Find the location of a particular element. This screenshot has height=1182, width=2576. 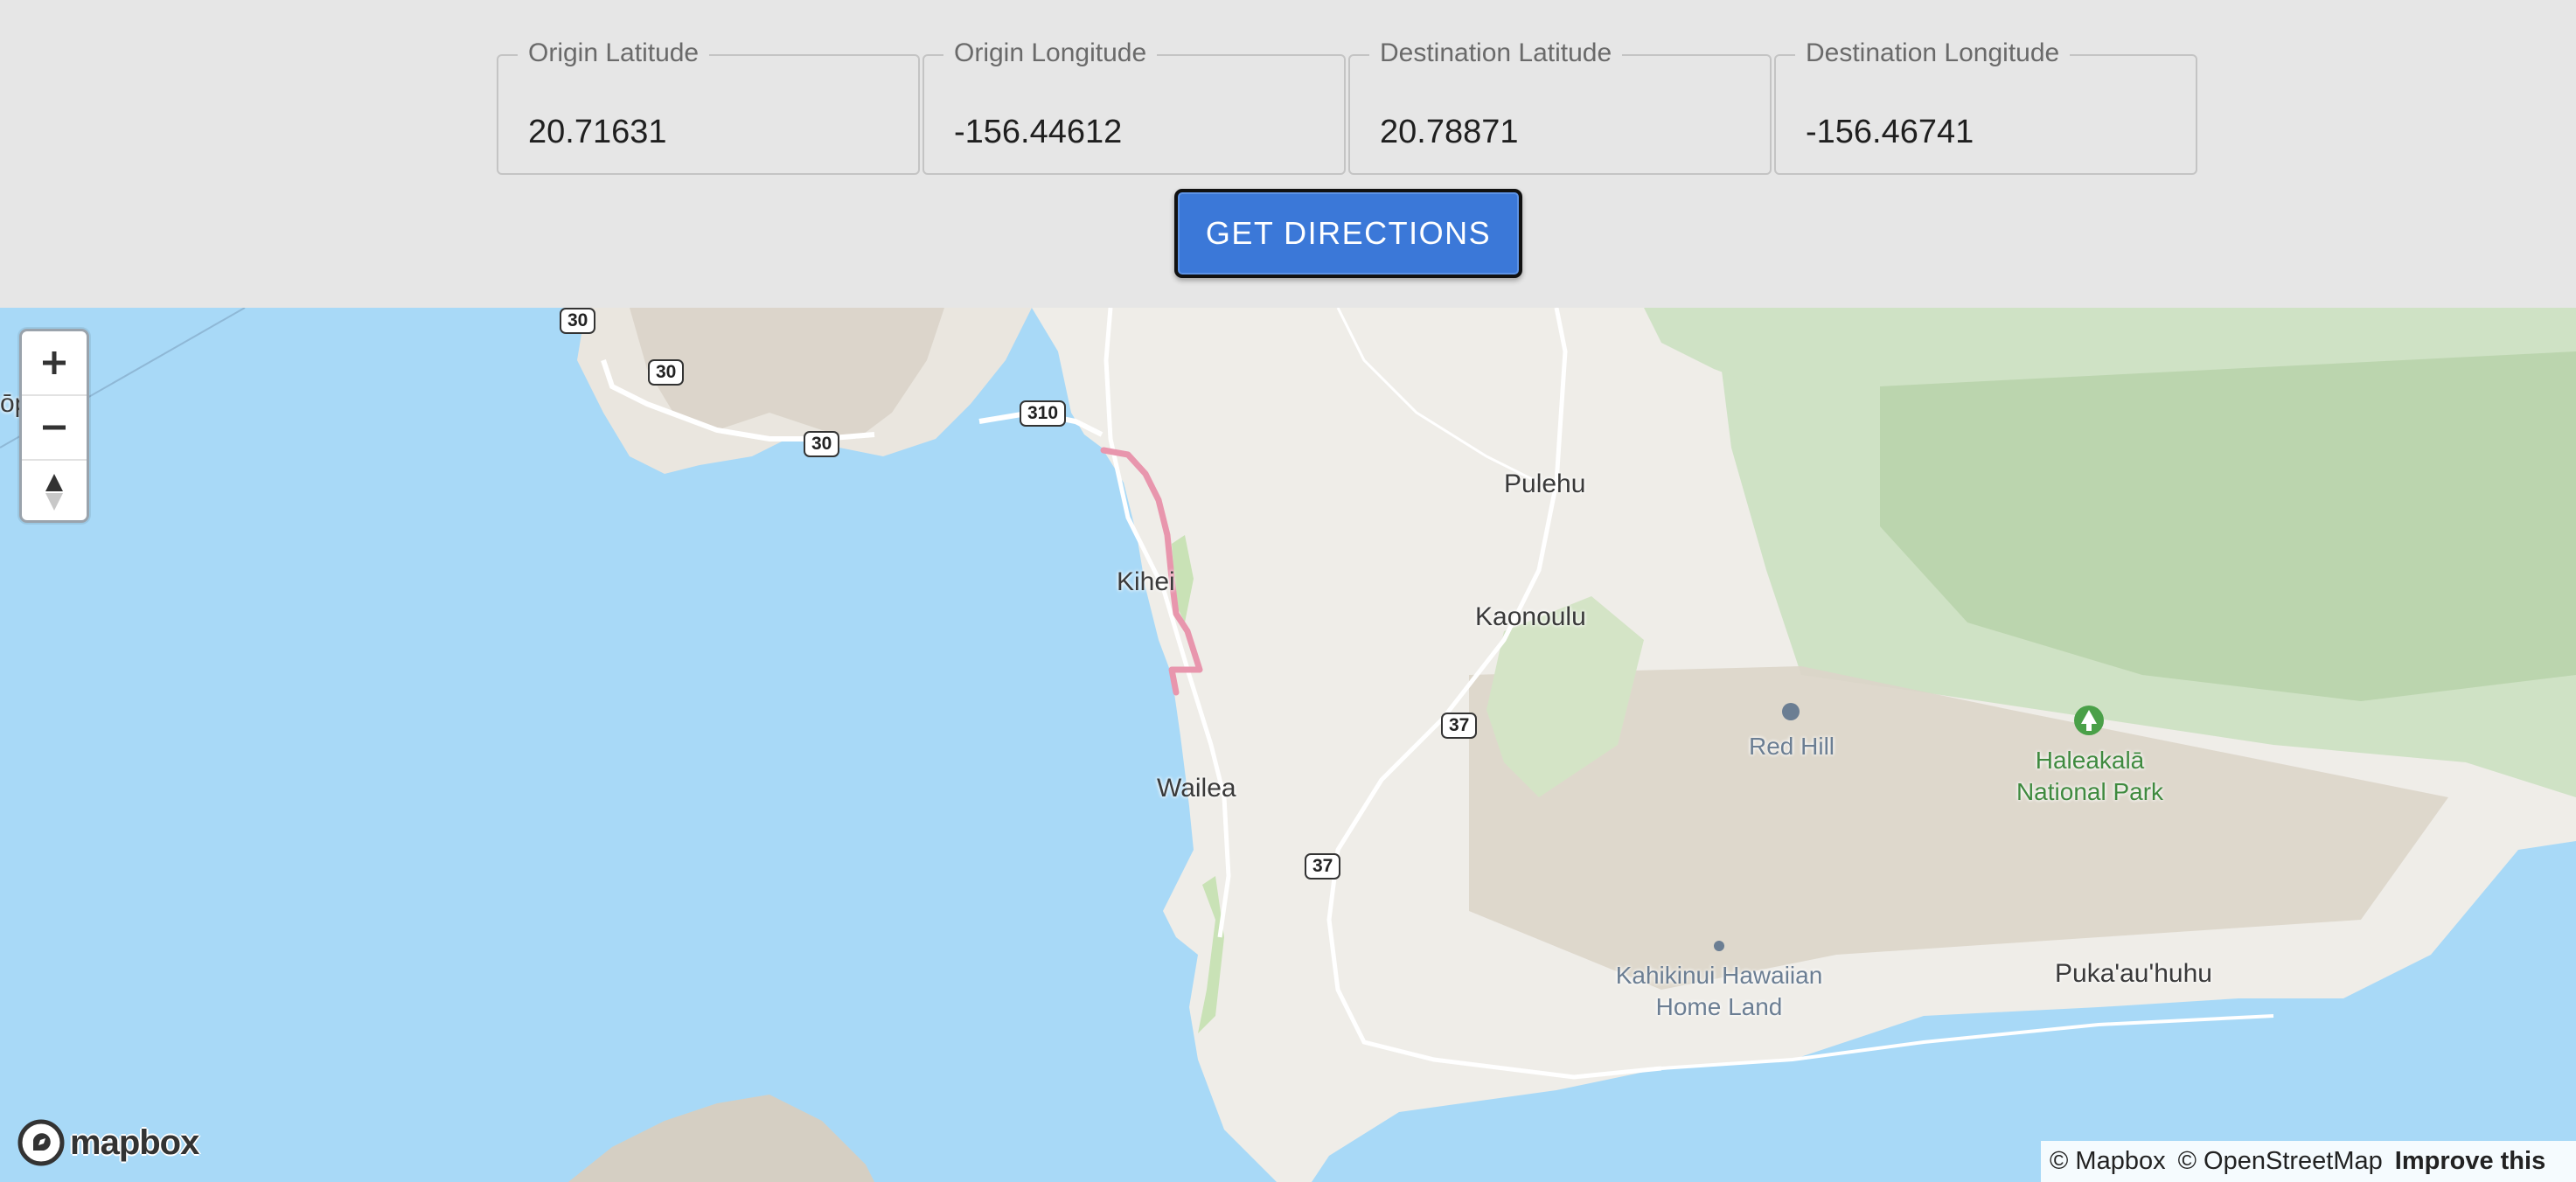

mapbox-logo: mapbox is located at coordinates (108, 1142).